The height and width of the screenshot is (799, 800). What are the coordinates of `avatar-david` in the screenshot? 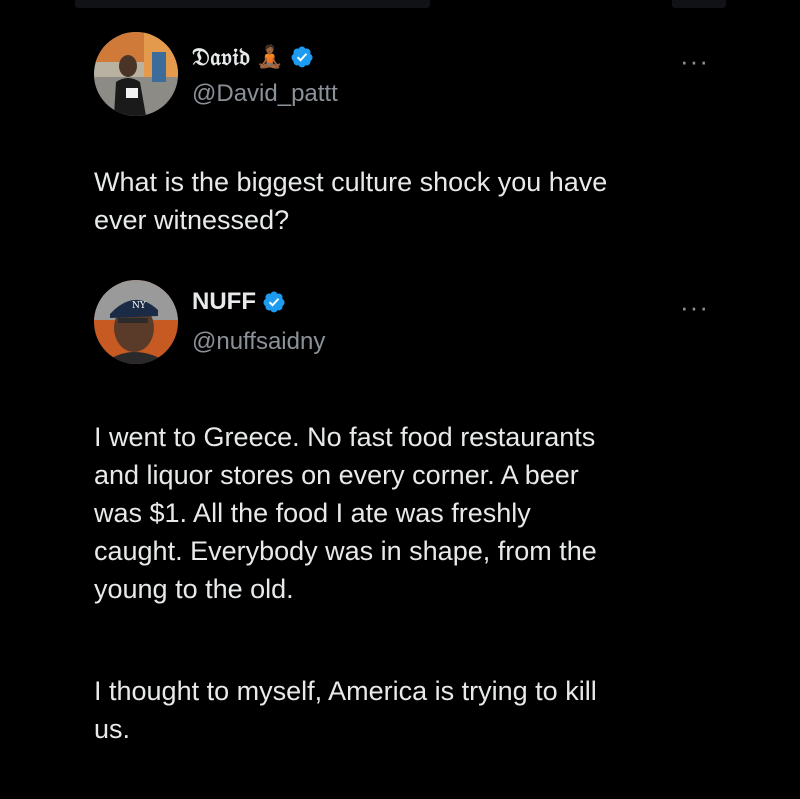 It's located at (136, 74).